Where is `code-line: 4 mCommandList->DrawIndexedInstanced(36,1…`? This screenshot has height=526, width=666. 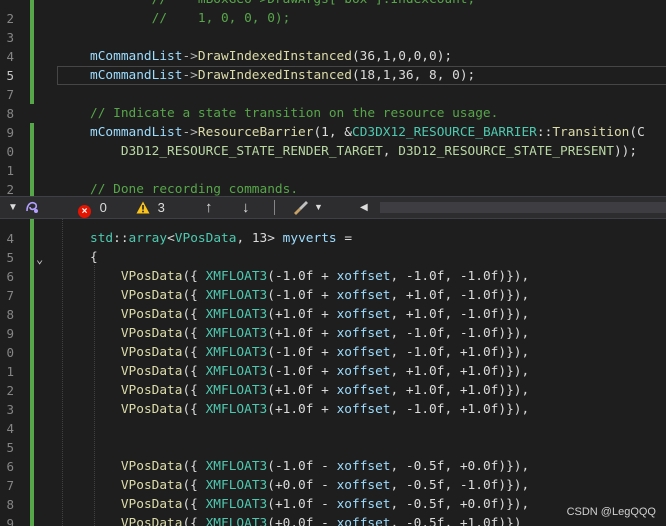 code-line: 4 mCommandList->DrawIndexedInstanced(36,1… is located at coordinates (333, 56).